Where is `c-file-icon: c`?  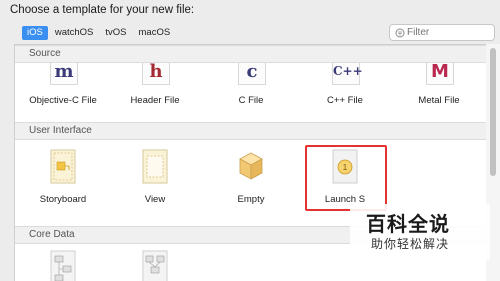 c-file-icon: c is located at coordinates (252, 73).